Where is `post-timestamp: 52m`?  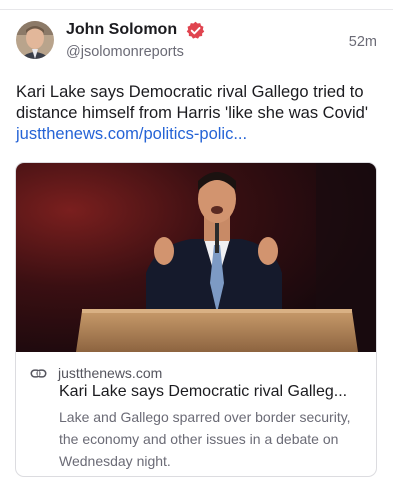 post-timestamp: 52m is located at coordinates (362, 42).